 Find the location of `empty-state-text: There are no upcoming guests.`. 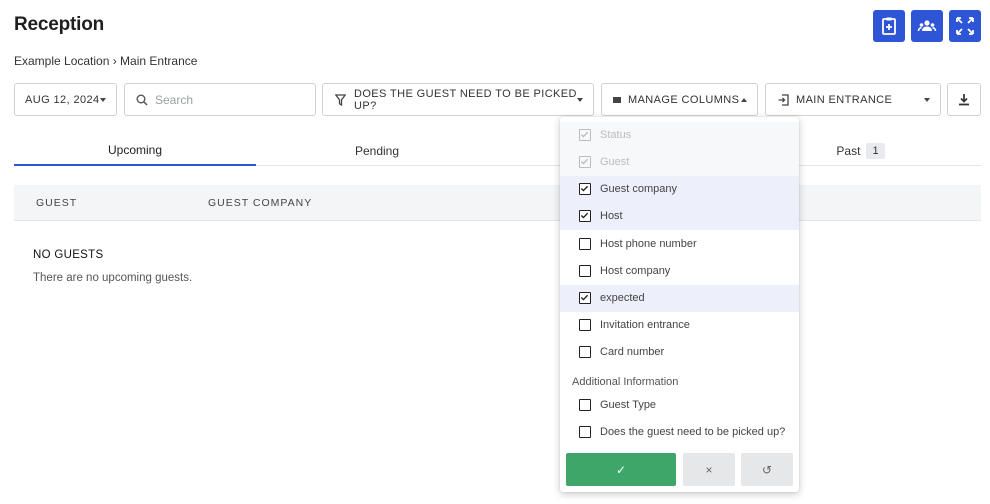

empty-state-text: There are no upcoming guests. is located at coordinates (113, 278).